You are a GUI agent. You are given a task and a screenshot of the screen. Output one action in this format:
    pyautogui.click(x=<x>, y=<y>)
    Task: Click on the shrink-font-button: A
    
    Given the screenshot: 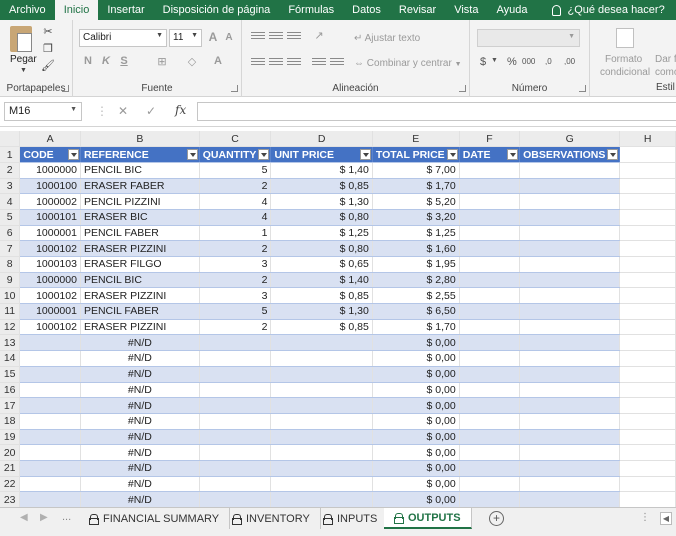 What is the action you would take?
    pyautogui.click(x=229, y=37)
    